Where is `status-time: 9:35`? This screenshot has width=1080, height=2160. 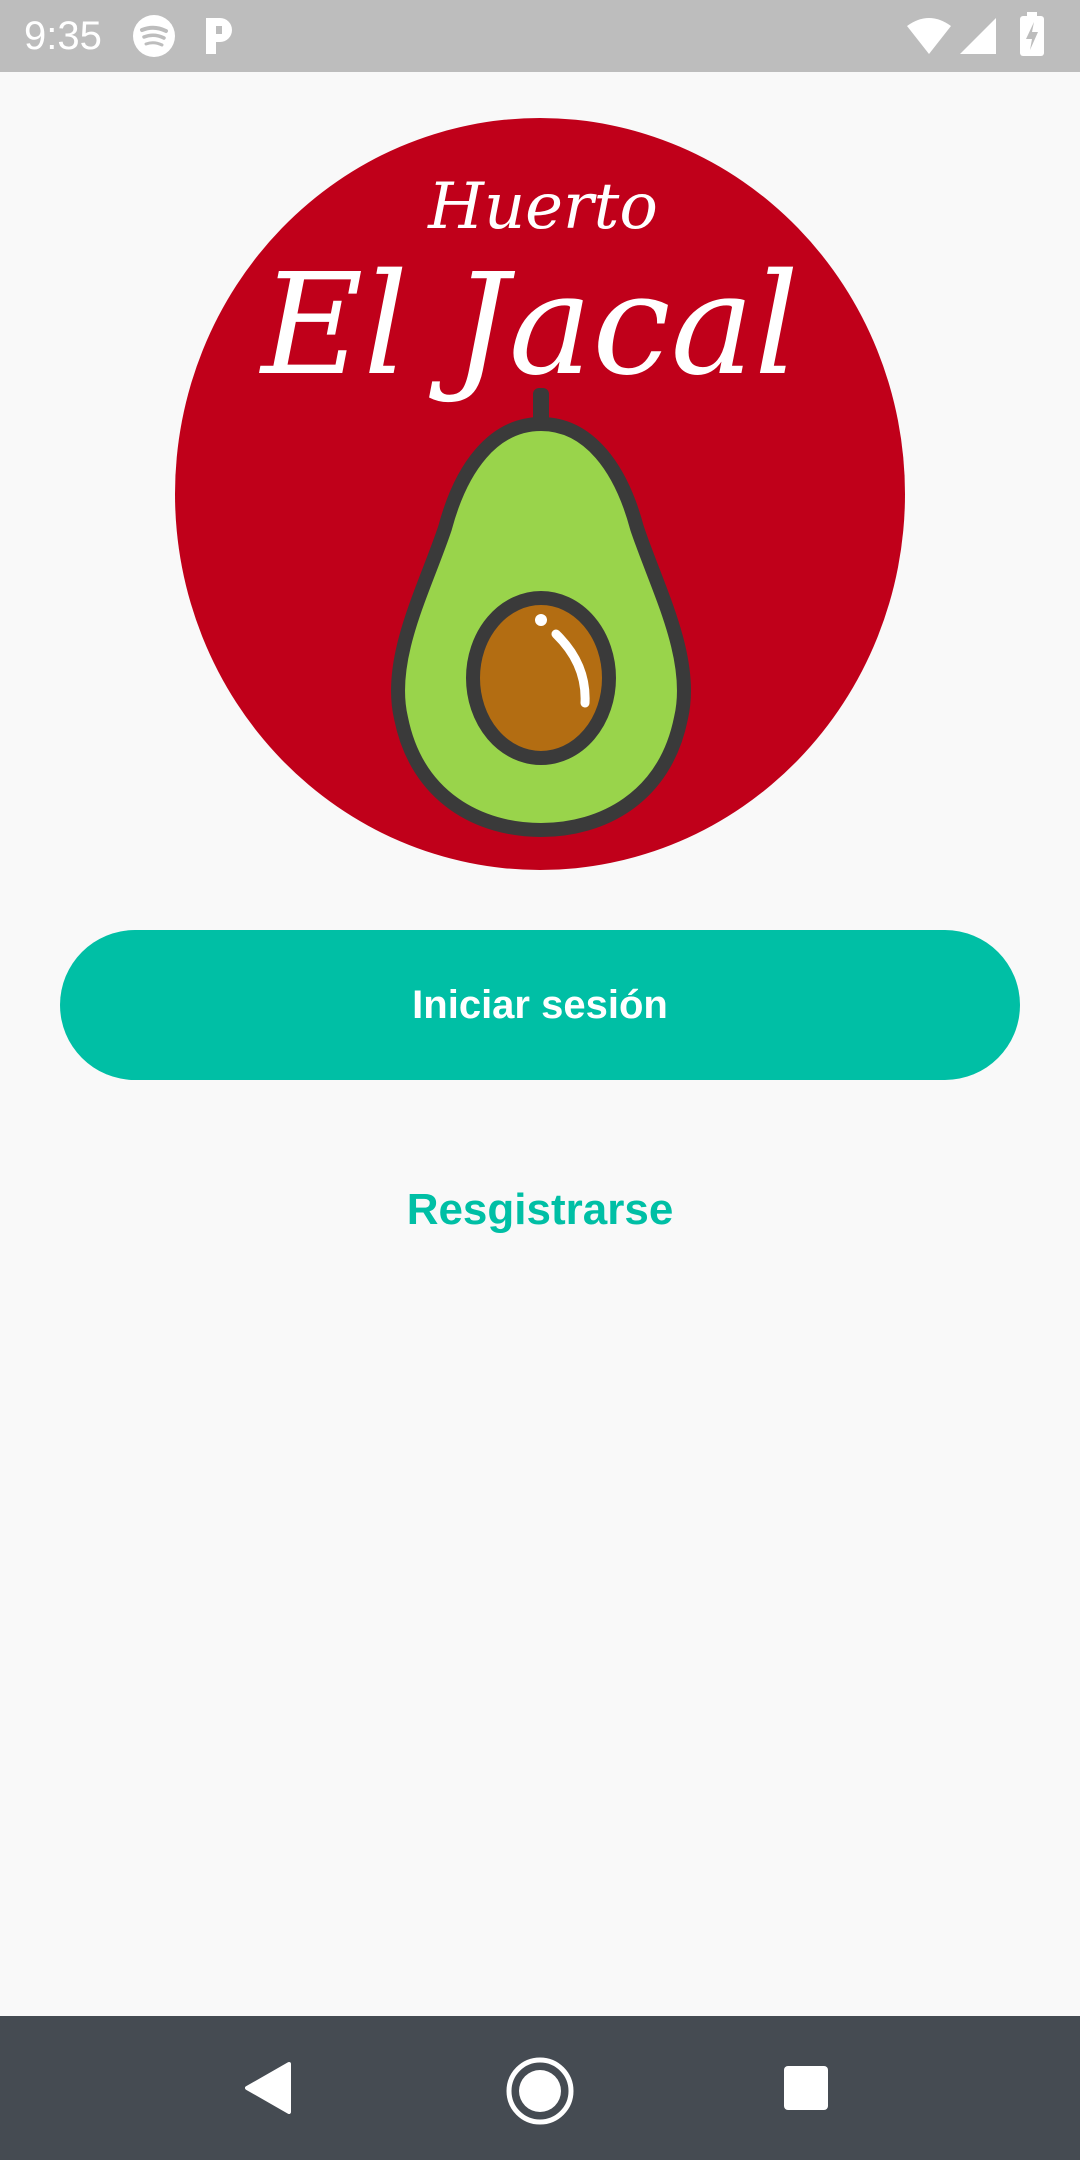
status-time: 9:35 is located at coordinates (63, 36).